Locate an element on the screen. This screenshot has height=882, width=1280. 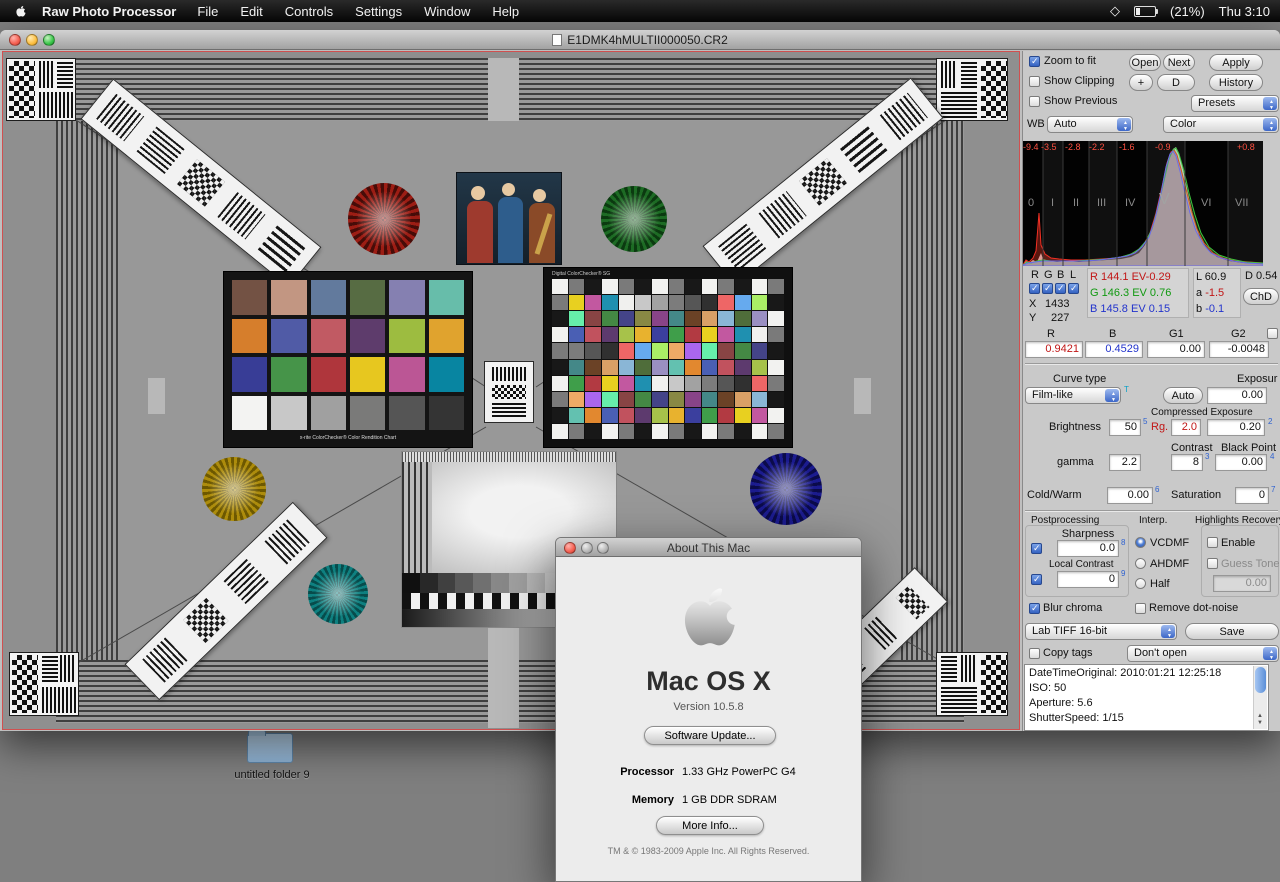
next-button: Next is located at coordinates (1179, 62).